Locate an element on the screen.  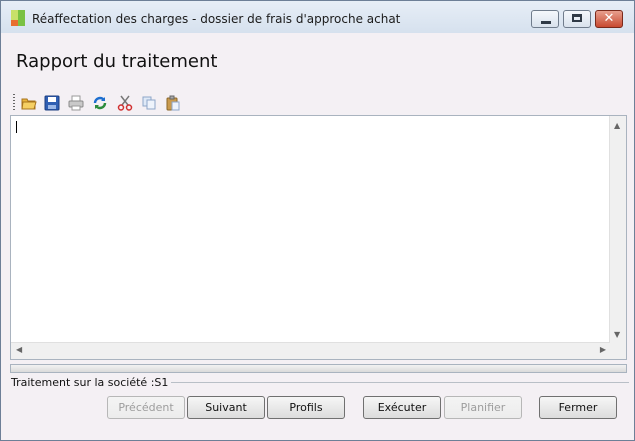
execute-button: Exécuter is located at coordinates (402, 407).